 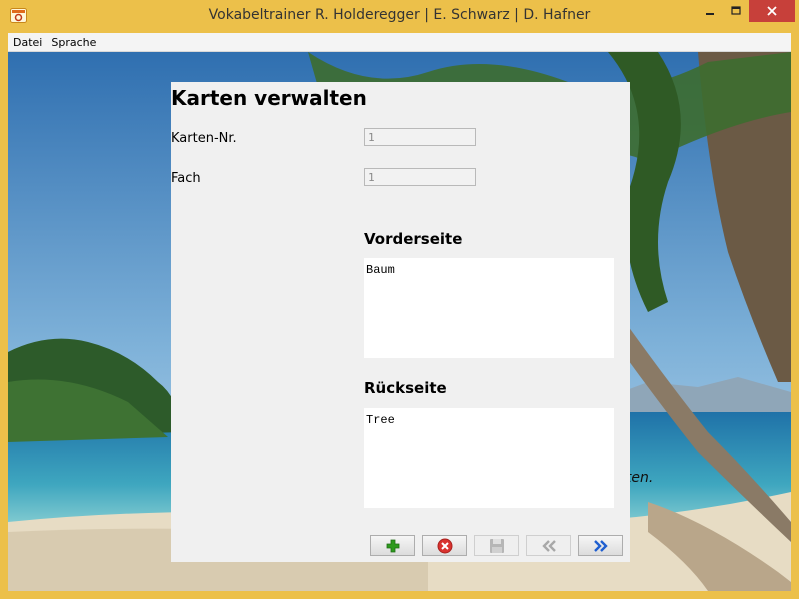 I want to click on add-card-button, so click(x=392, y=545).